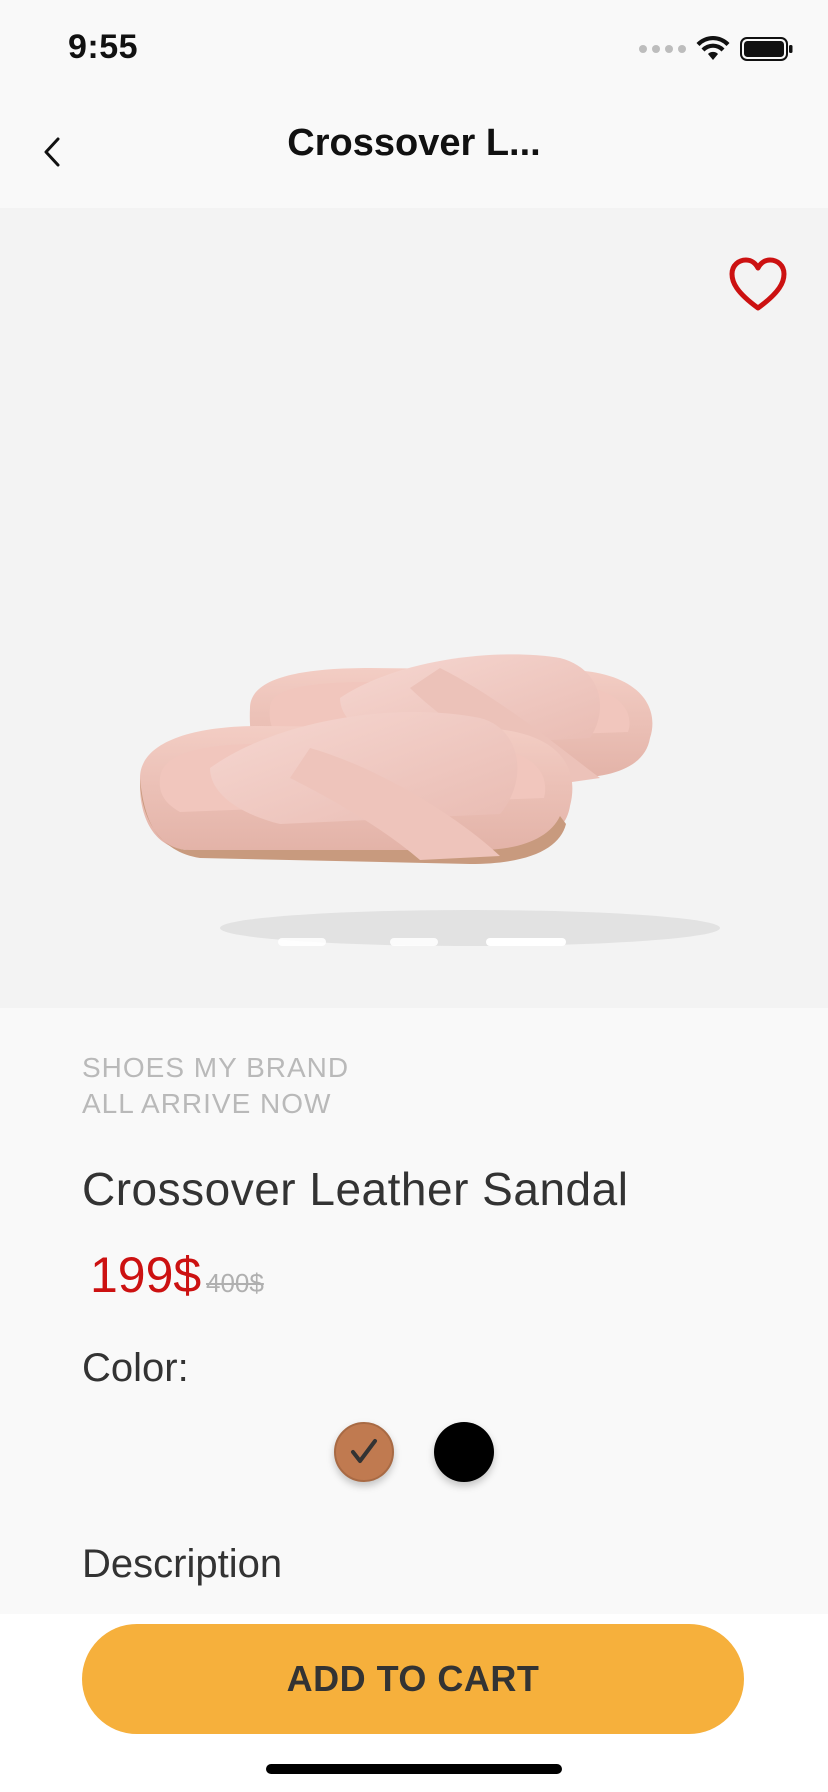 The image size is (828, 1792). Describe the element at coordinates (207, 1103) in the screenshot. I see `brand-line: ALL ARRIVE NOW` at that location.